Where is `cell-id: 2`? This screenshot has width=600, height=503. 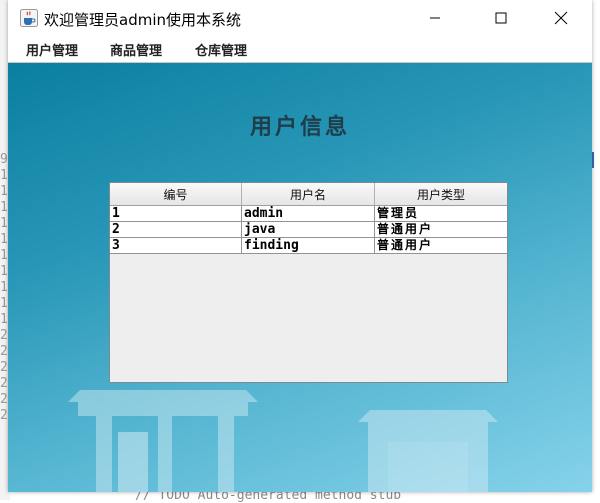 cell-id: 2 is located at coordinates (176, 230).